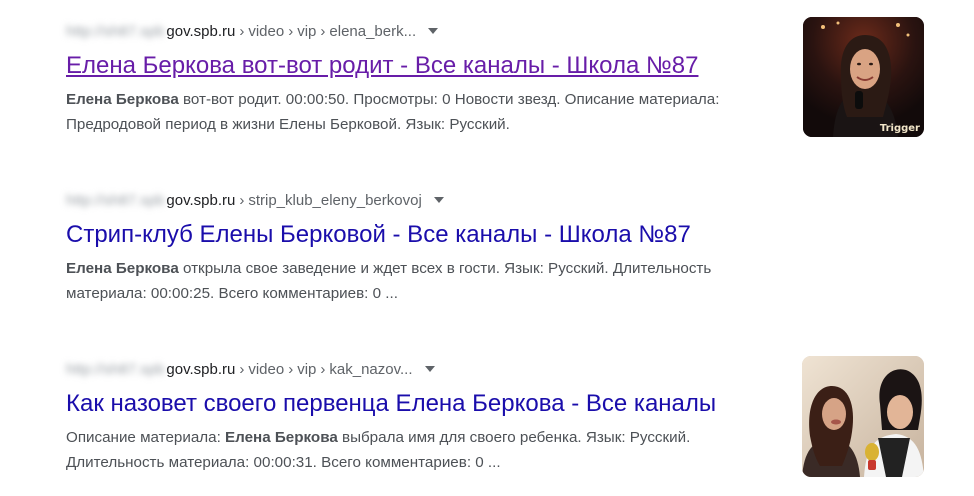  I want to click on snippet-prefix: Описание материала:, so click(146, 437).